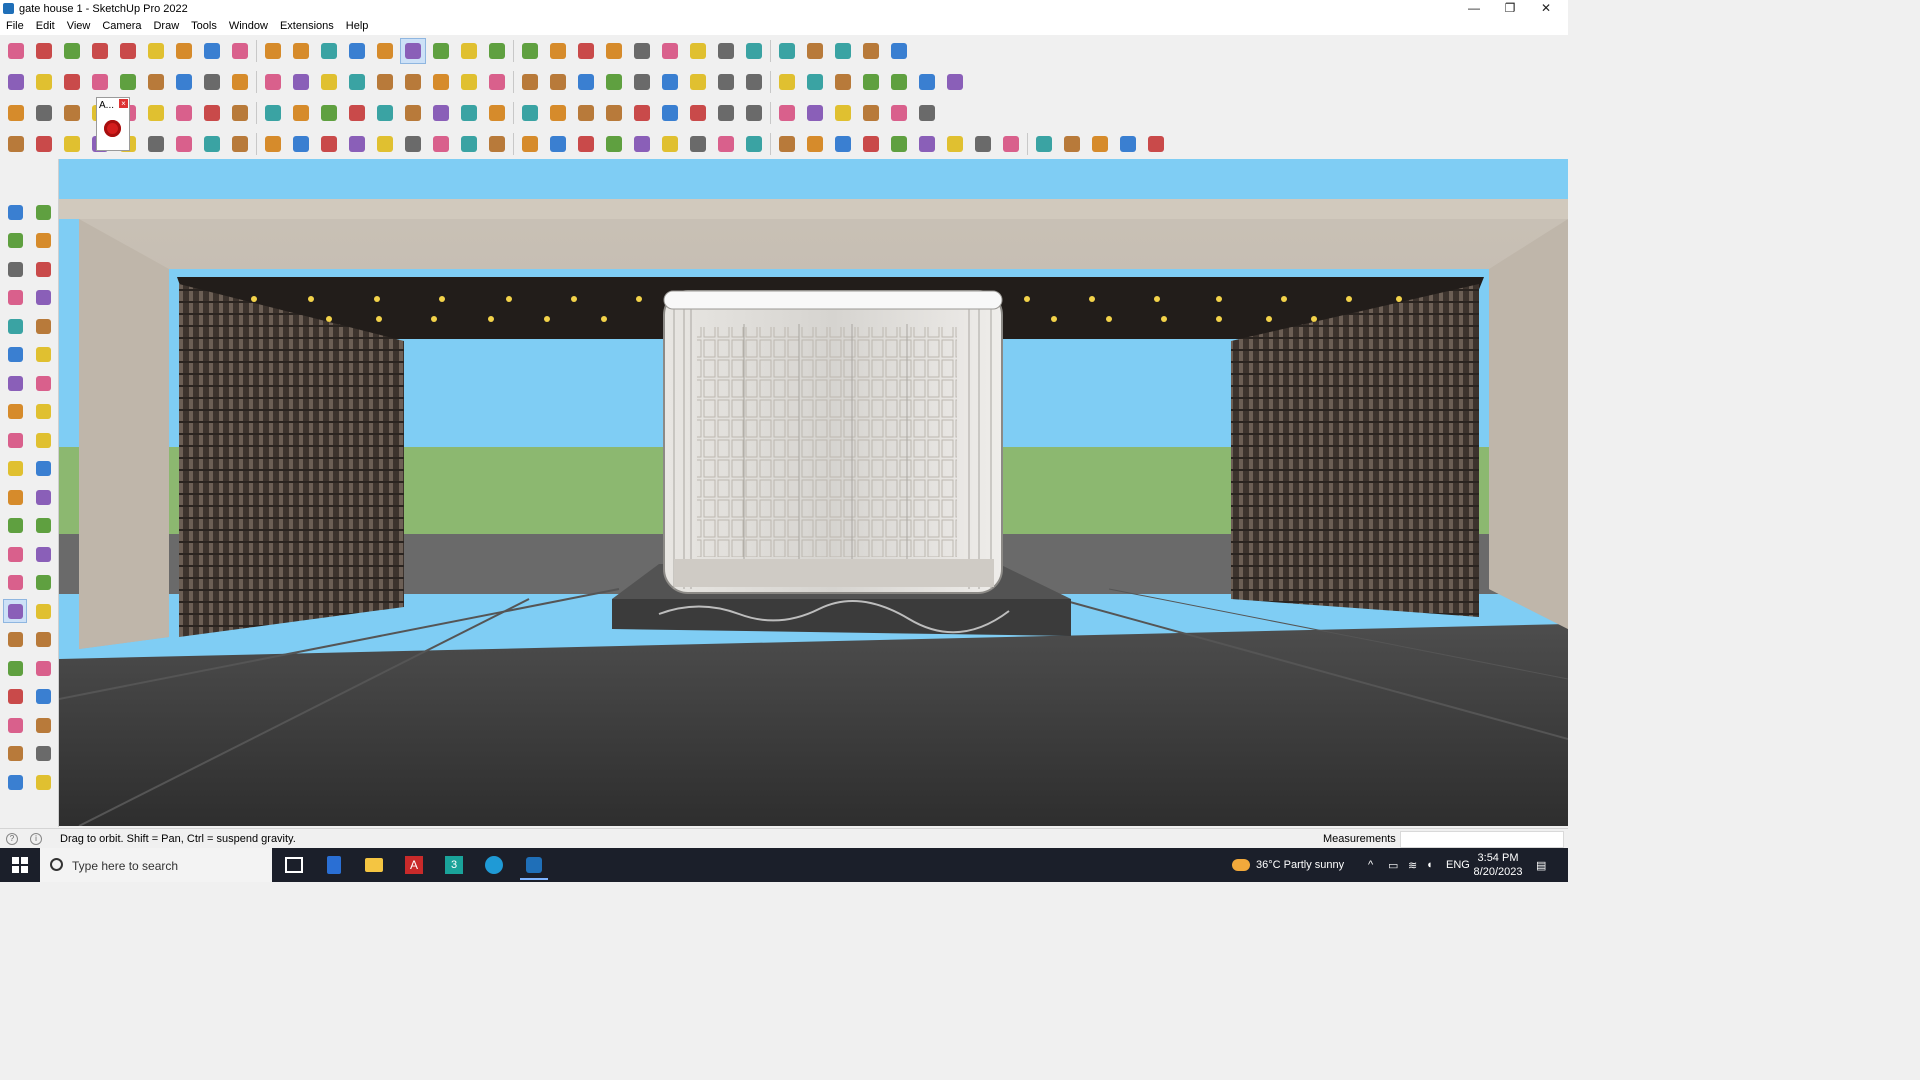 Image resolution: width=1920 pixels, height=1080 pixels. What do you see at coordinates (240, 144) in the screenshot?
I see `tool-6-icon` at bounding box center [240, 144].